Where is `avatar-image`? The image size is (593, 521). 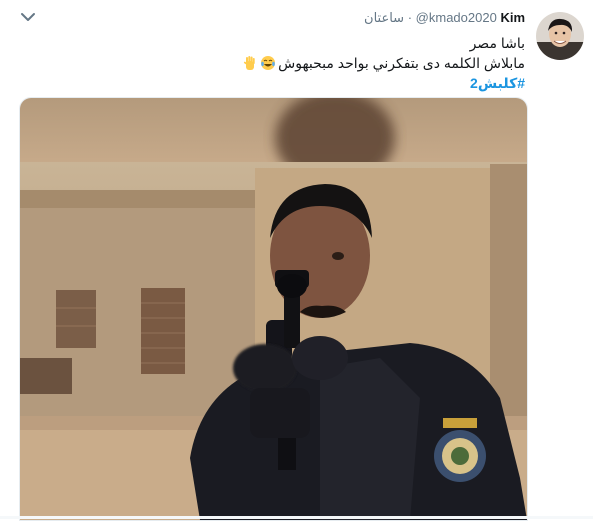
avatar-image is located at coordinates (560, 36).